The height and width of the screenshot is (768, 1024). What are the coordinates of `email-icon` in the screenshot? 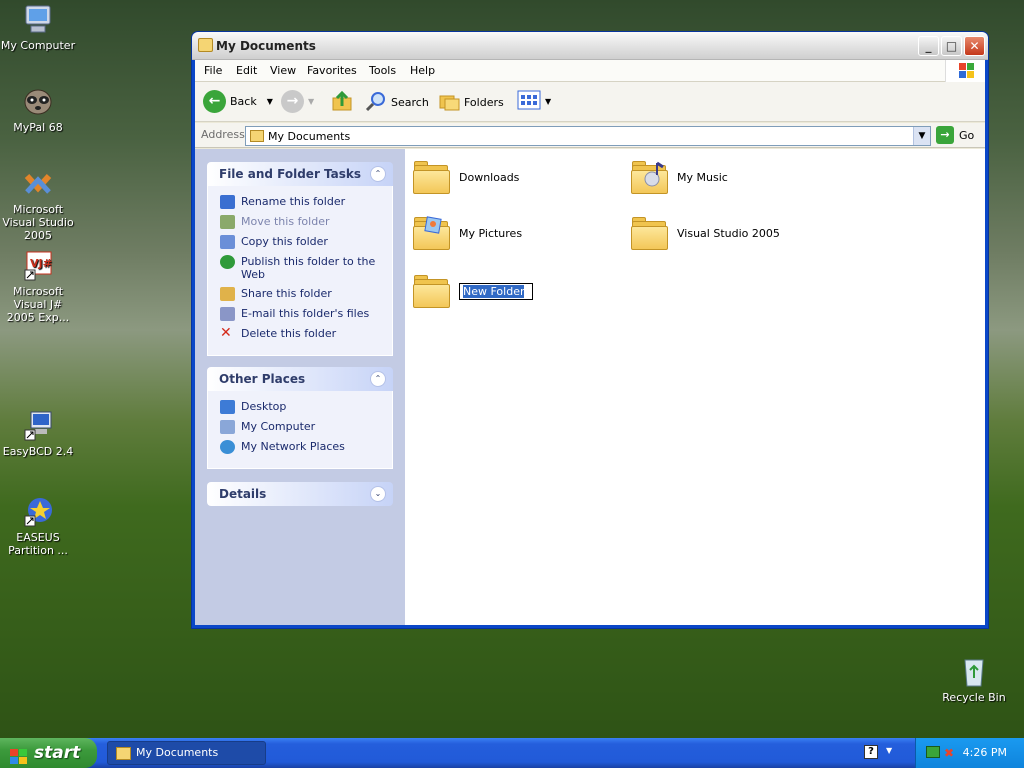 It's located at (227, 314).